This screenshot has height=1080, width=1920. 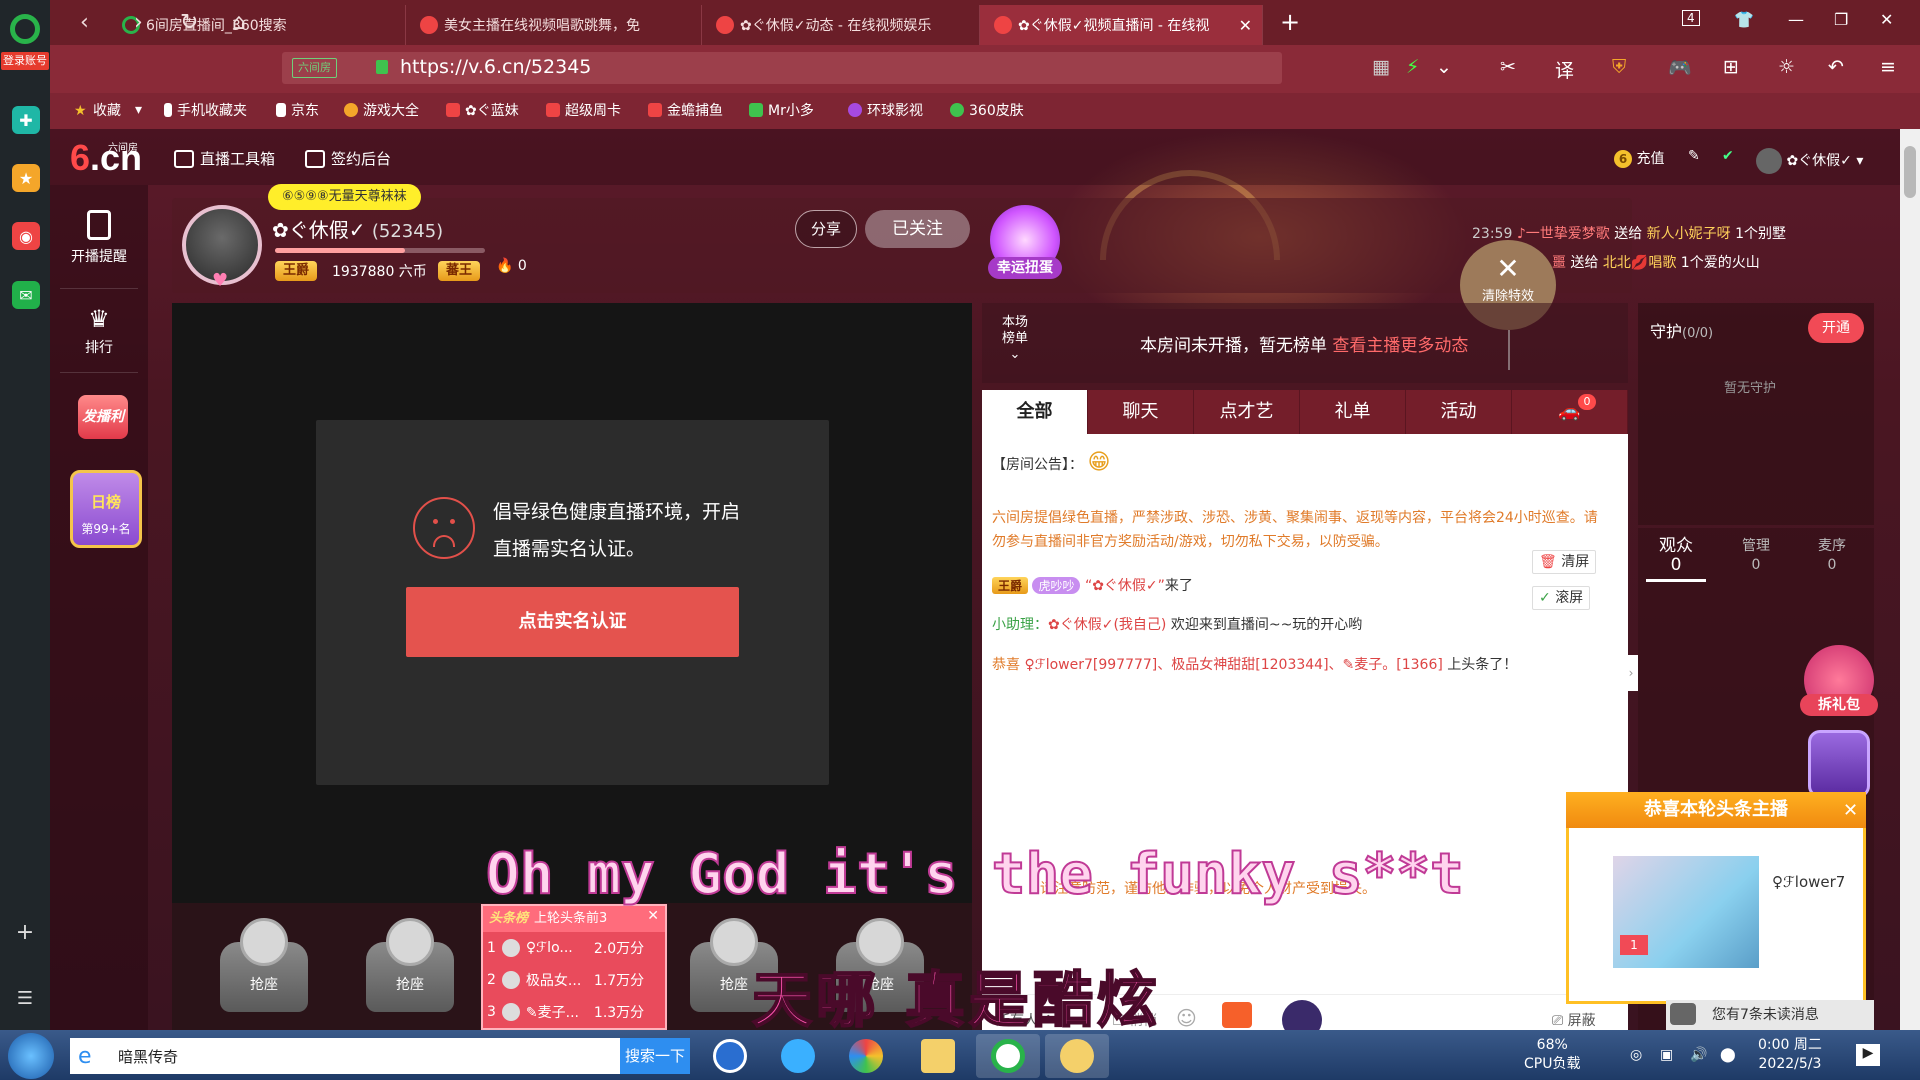 I want to click on show-desktop-icon: ▶, so click(x=1868, y=1055).